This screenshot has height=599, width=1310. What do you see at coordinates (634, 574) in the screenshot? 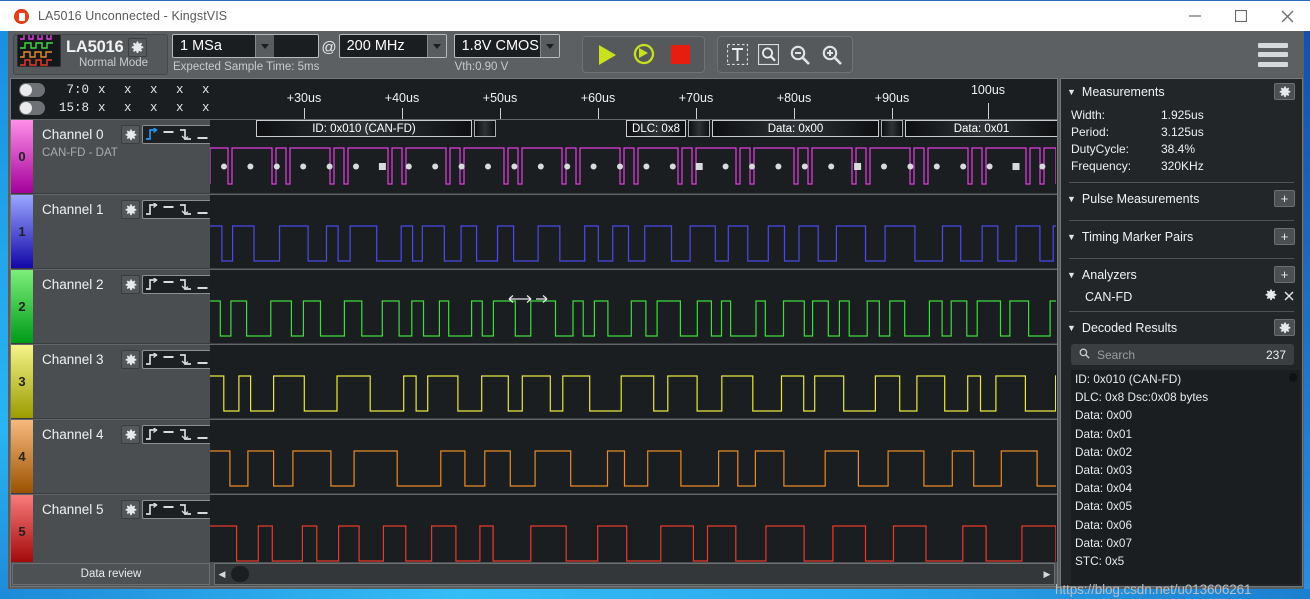
I see `horizontal-scrollbar: ◀ ▶` at bounding box center [634, 574].